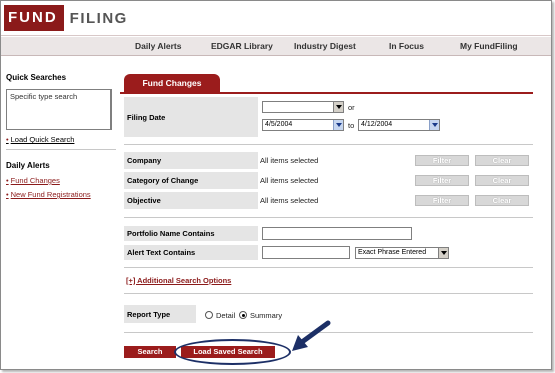 Image resolution: width=555 pixels, height=373 pixels. What do you see at coordinates (399, 125) in the screenshot?
I see `to-date-select: 4/12/2004` at bounding box center [399, 125].